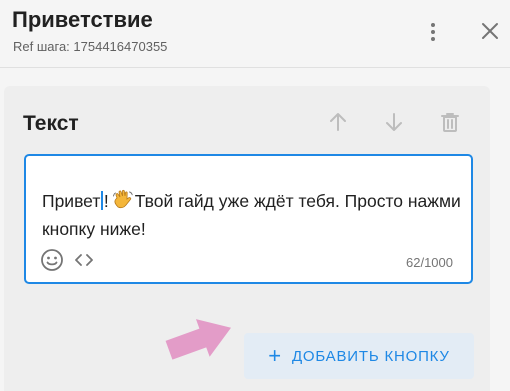  I want to click on more-options-icon, so click(433, 32).